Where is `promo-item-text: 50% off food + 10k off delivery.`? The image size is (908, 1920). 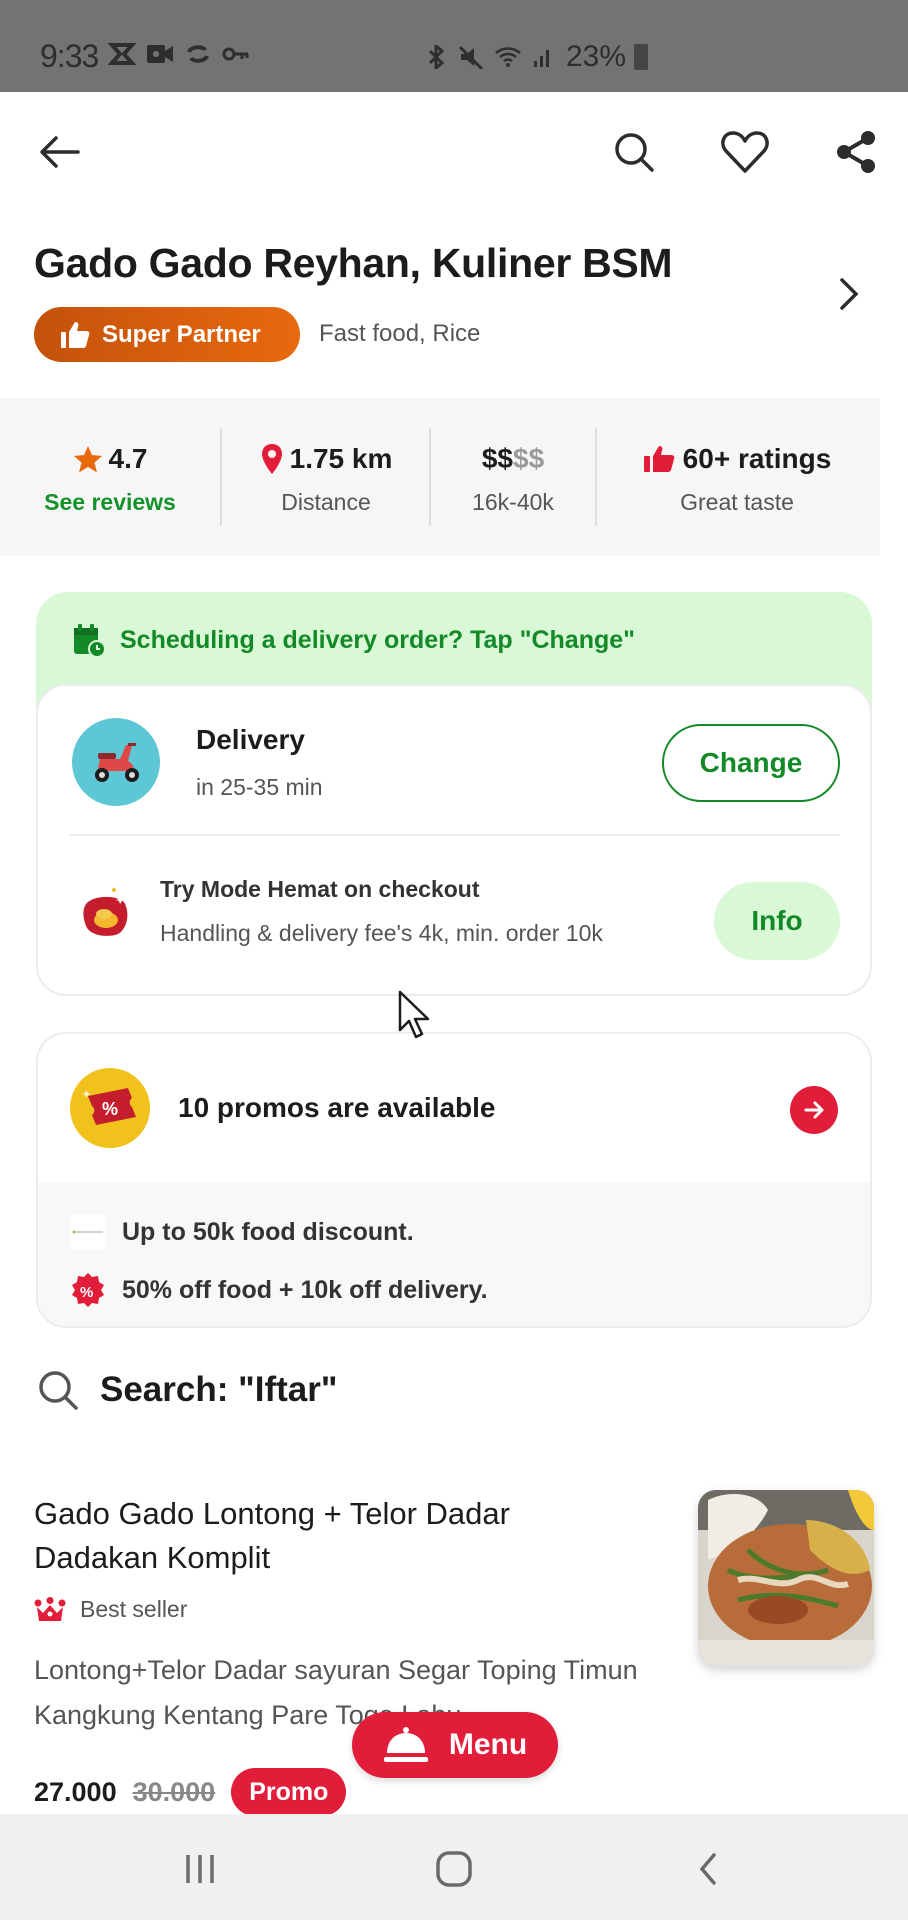 promo-item-text: 50% off food + 10k off delivery. is located at coordinates (305, 1289).